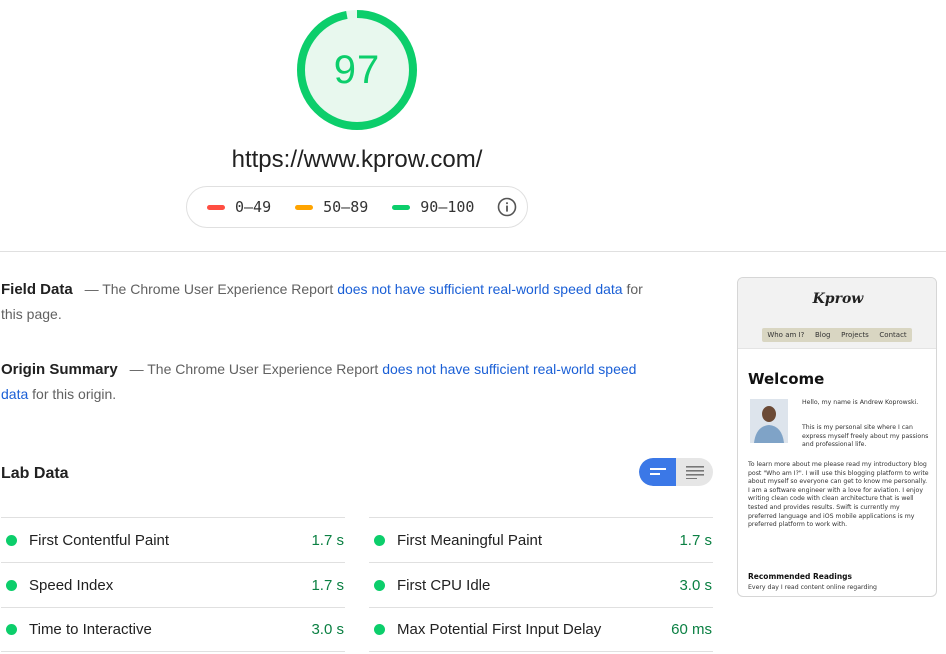 The image size is (946, 654). Describe the element at coordinates (786, 379) in the screenshot. I see `thumbnail-heading: Welcome` at that location.